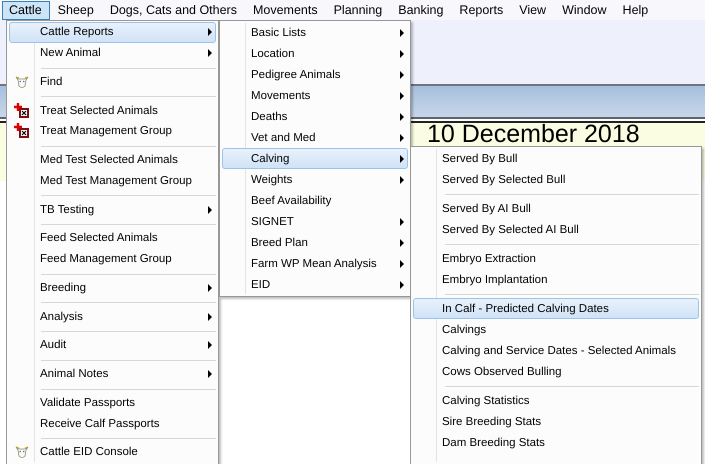  What do you see at coordinates (421, 10) in the screenshot?
I see `menu-bar-item: Banking` at bounding box center [421, 10].